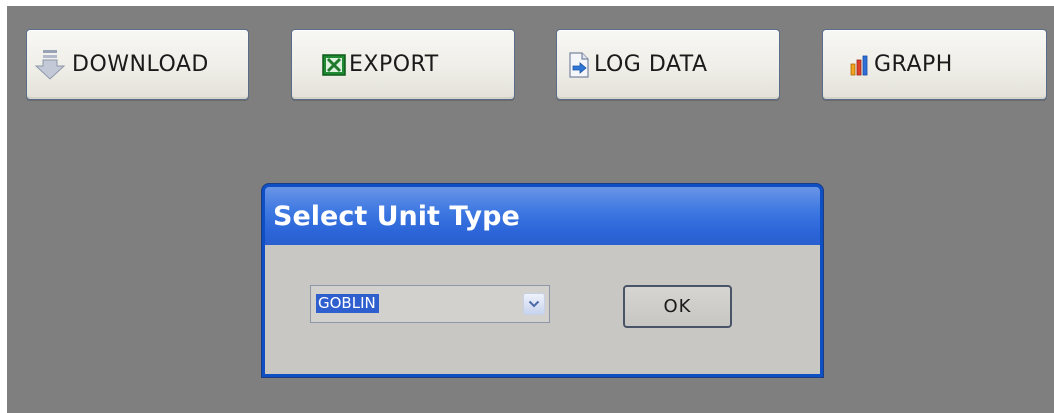 This screenshot has width=1054, height=413. I want to click on graph-button: GRAPH, so click(934, 64).